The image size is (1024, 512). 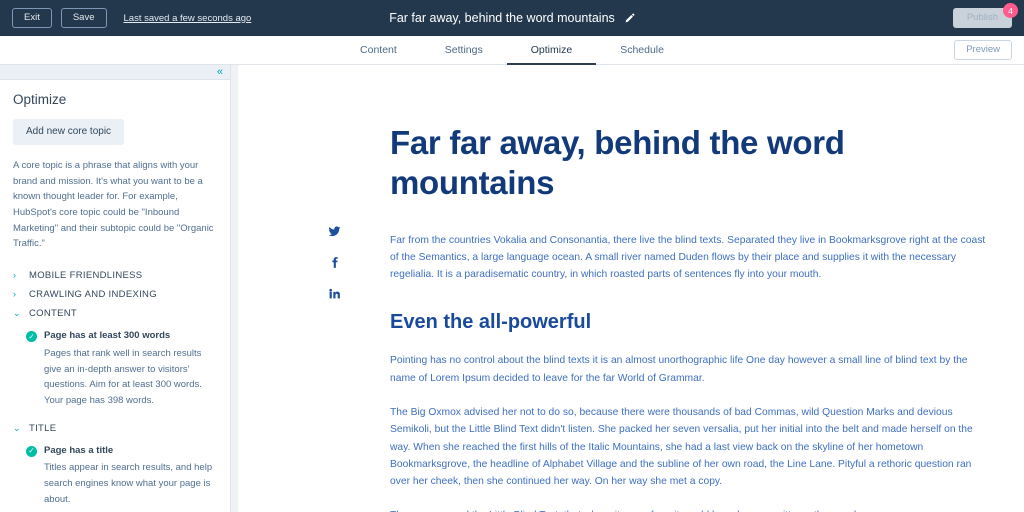 I want to click on linkedin-icon, so click(x=334, y=293).